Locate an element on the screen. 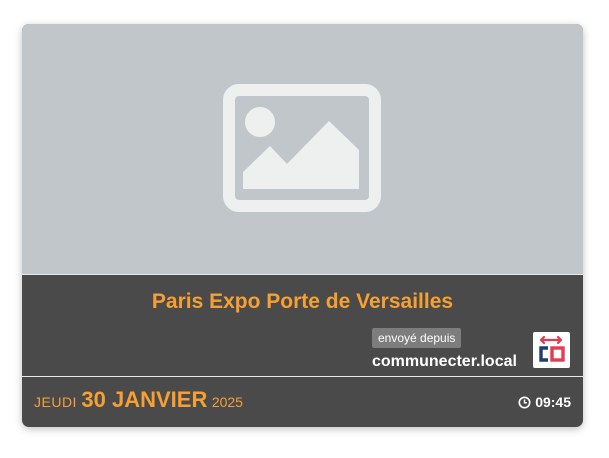  communecter-logo-icon is located at coordinates (552, 348).